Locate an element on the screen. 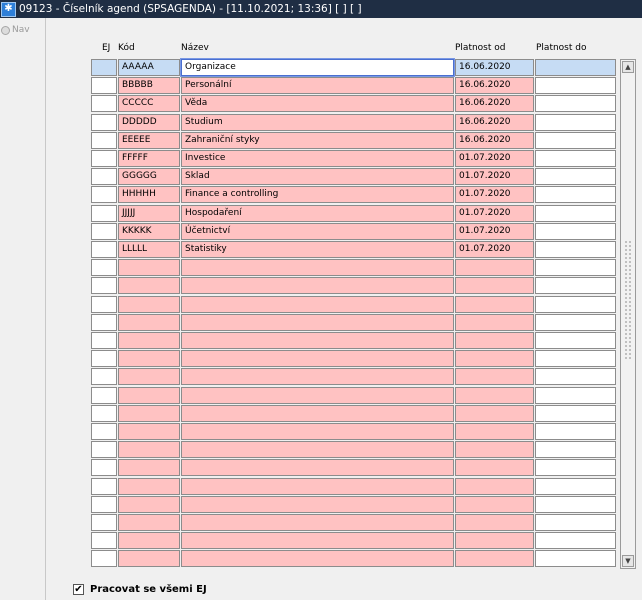  table-row: GGGGG Sklad 01.07.2020 is located at coordinates (354, 177).